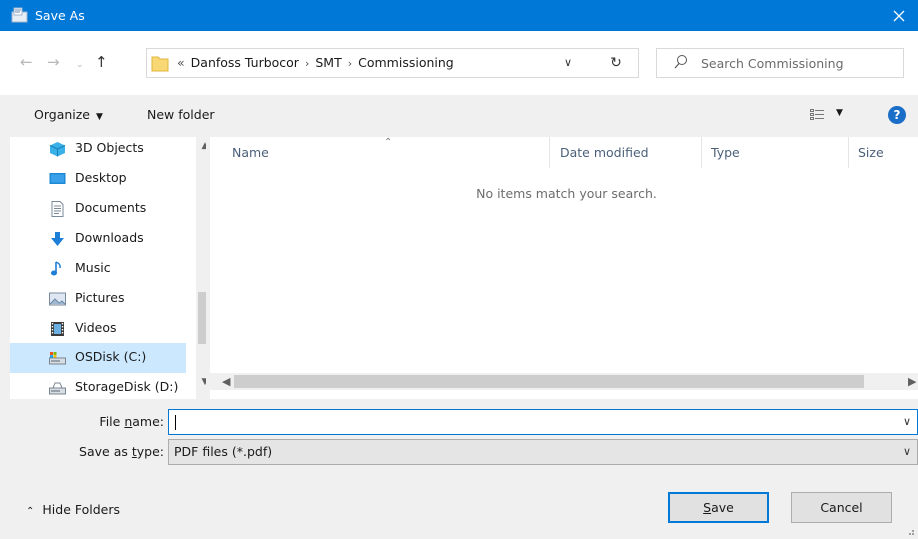 The width and height of the screenshot is (918, 539). Describe the element at coordinates (62, 114) in the screenshot. I see `organize-label: Organize` at that location.